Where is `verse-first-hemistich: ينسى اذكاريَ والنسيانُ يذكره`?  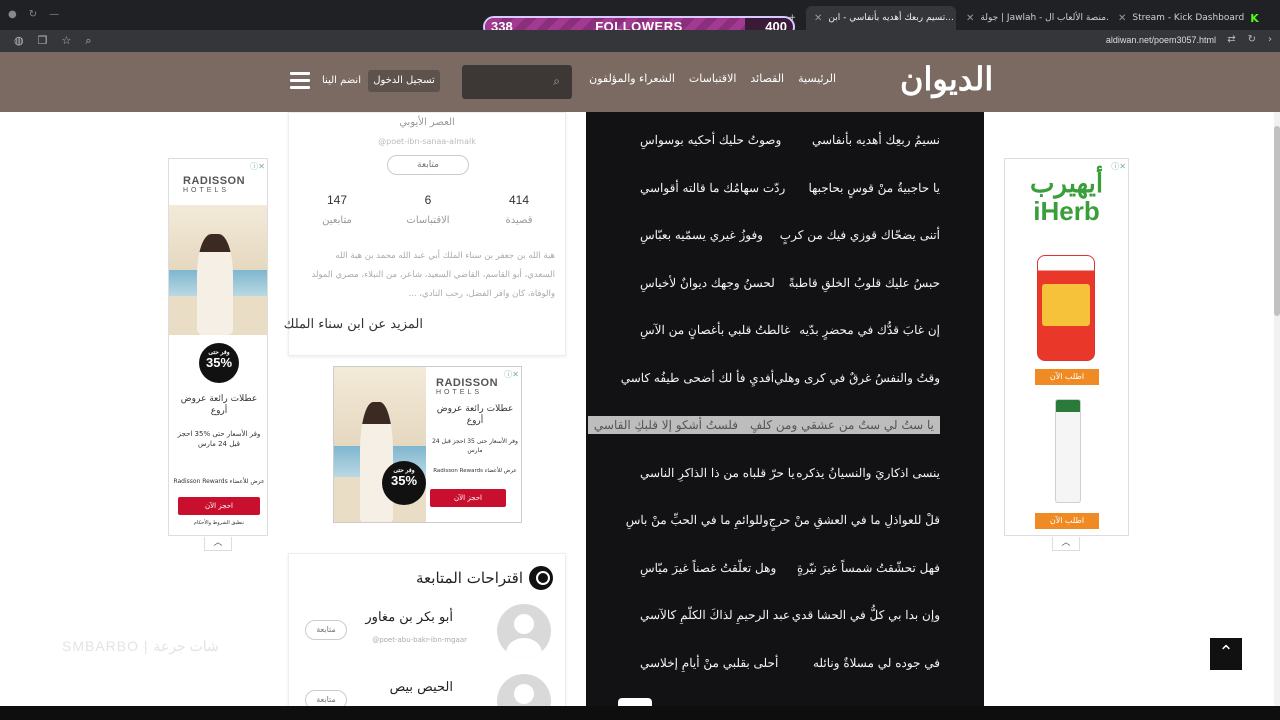 verse-first-hemistich: ينسى اذكاريَ والنسيانُ يذكره is located at coordinates (868, 472).